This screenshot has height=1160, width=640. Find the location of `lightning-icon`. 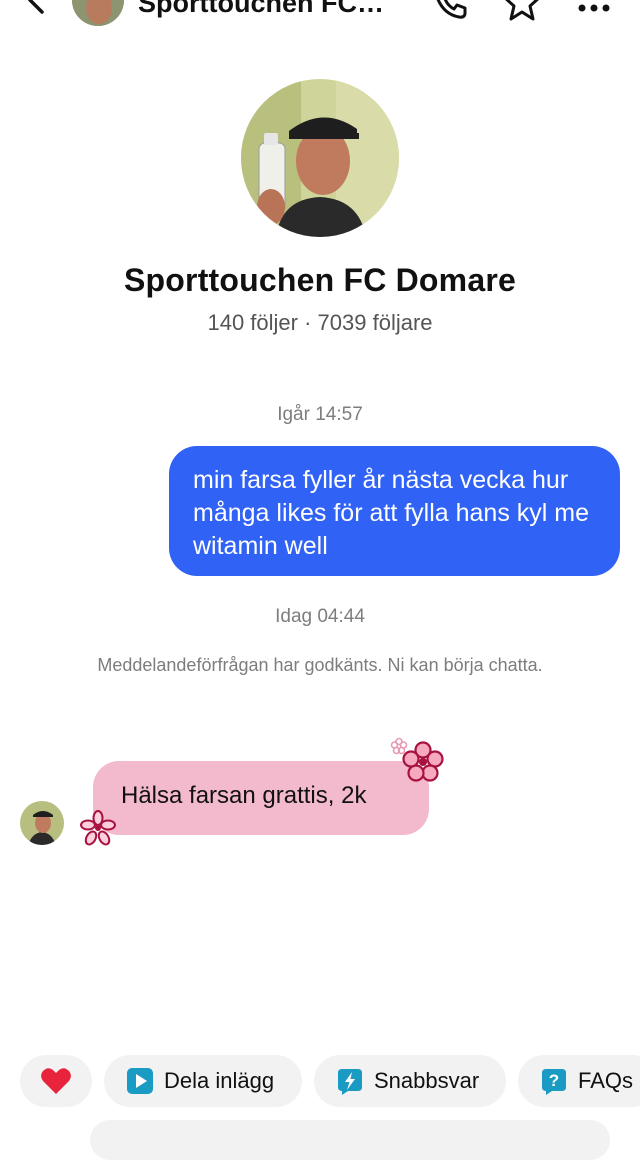

lightning-icon is located at coordinates (350, 1082).